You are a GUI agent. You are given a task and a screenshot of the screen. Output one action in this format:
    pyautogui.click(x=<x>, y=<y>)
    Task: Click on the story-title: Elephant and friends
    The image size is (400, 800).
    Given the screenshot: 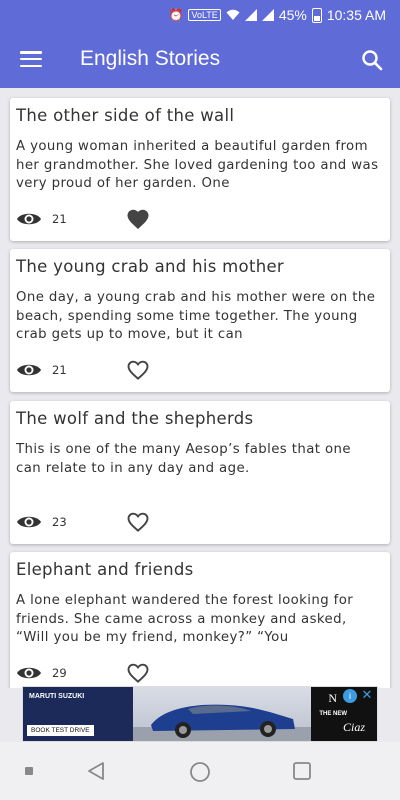 What is the action you would take?
    pyautogui.click(x=105, y=569)
    